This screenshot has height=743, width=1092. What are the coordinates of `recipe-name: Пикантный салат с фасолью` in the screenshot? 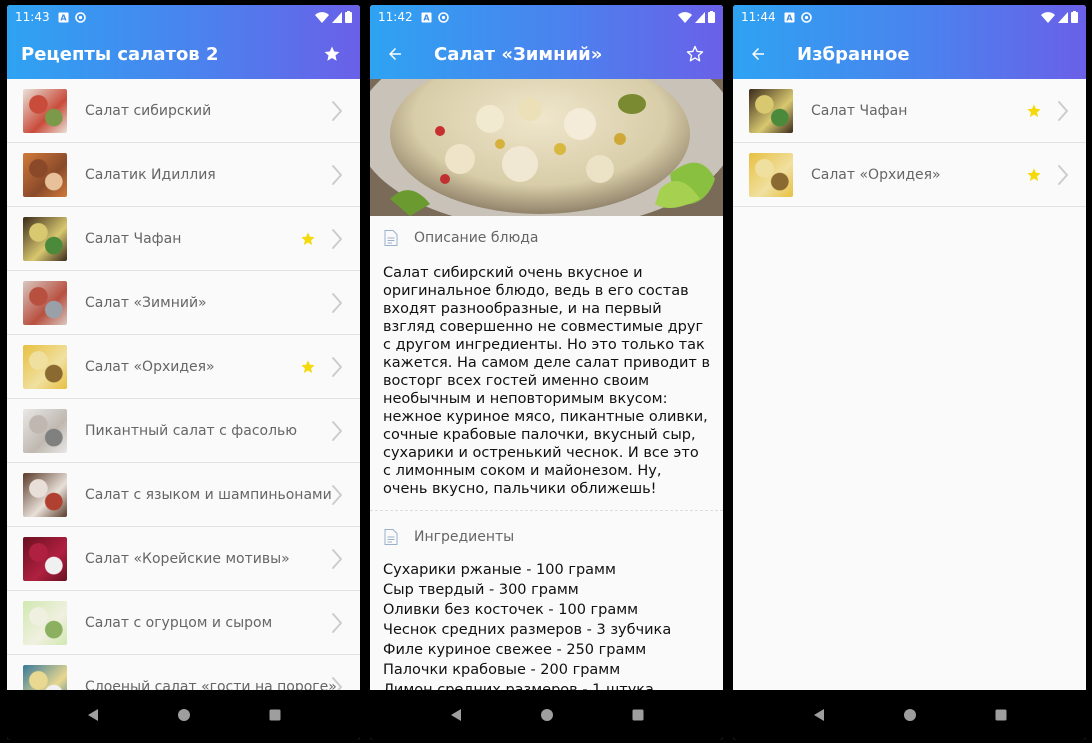 It's located at (191, 430).